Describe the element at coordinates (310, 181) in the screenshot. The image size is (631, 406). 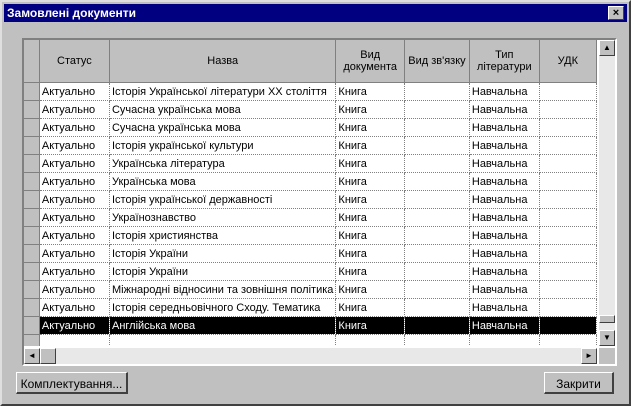
I see `table-row: Актуально Українська мова Книга Навчальна` at that location.